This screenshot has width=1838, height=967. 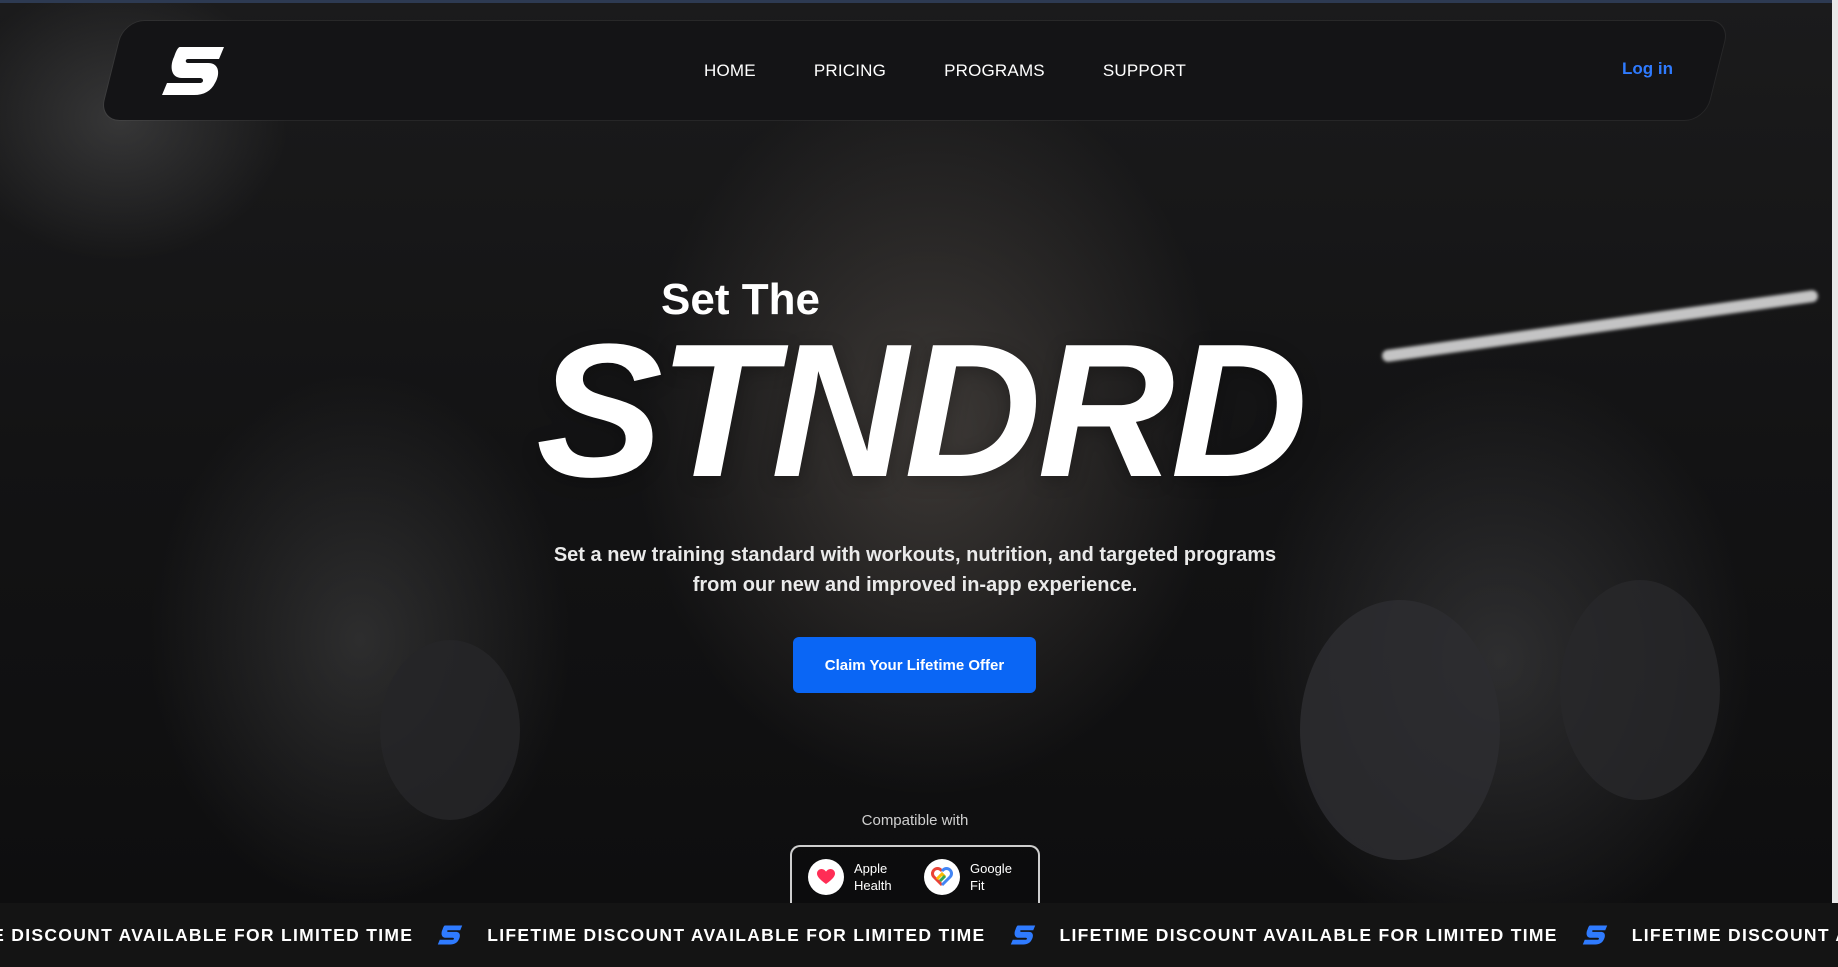 I want to click on nav-pricing: PRICING, so click(x=850, y=71).